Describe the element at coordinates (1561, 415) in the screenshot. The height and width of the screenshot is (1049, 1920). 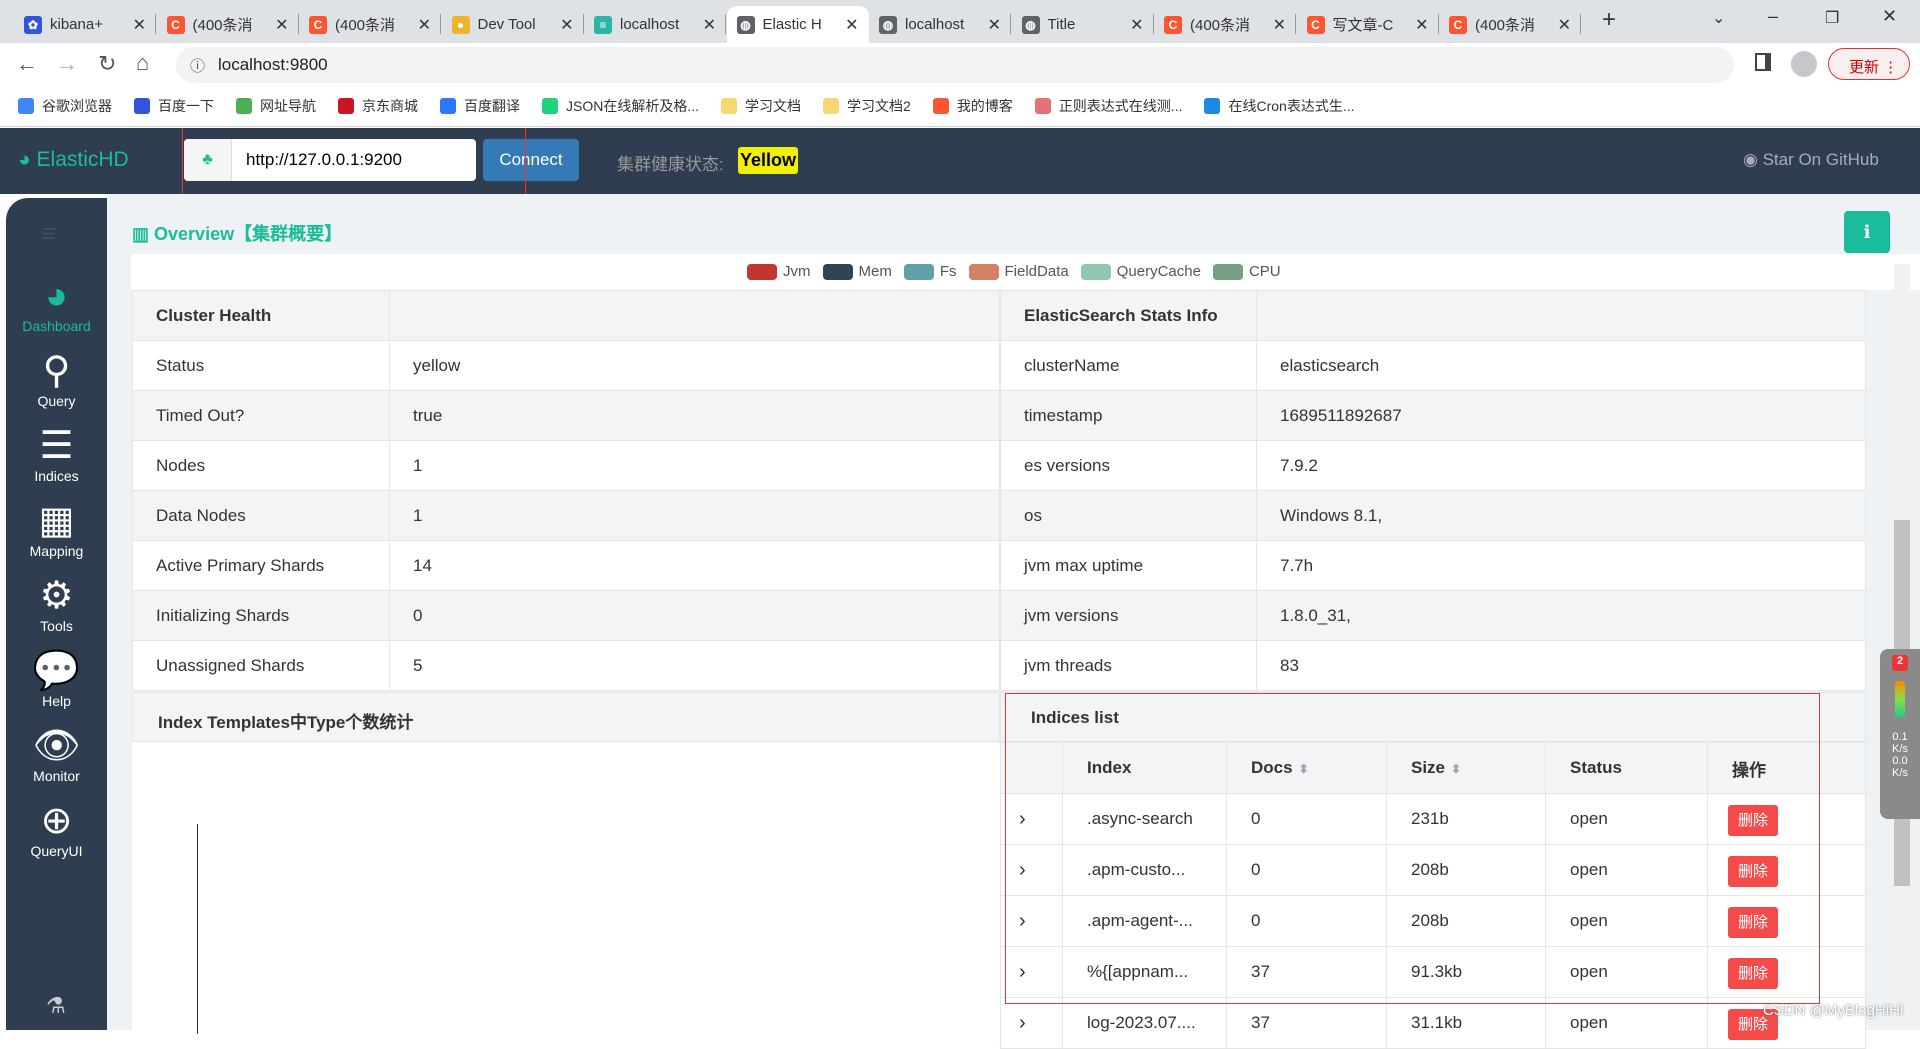
I see `row-value: 1689511892687` at that location.